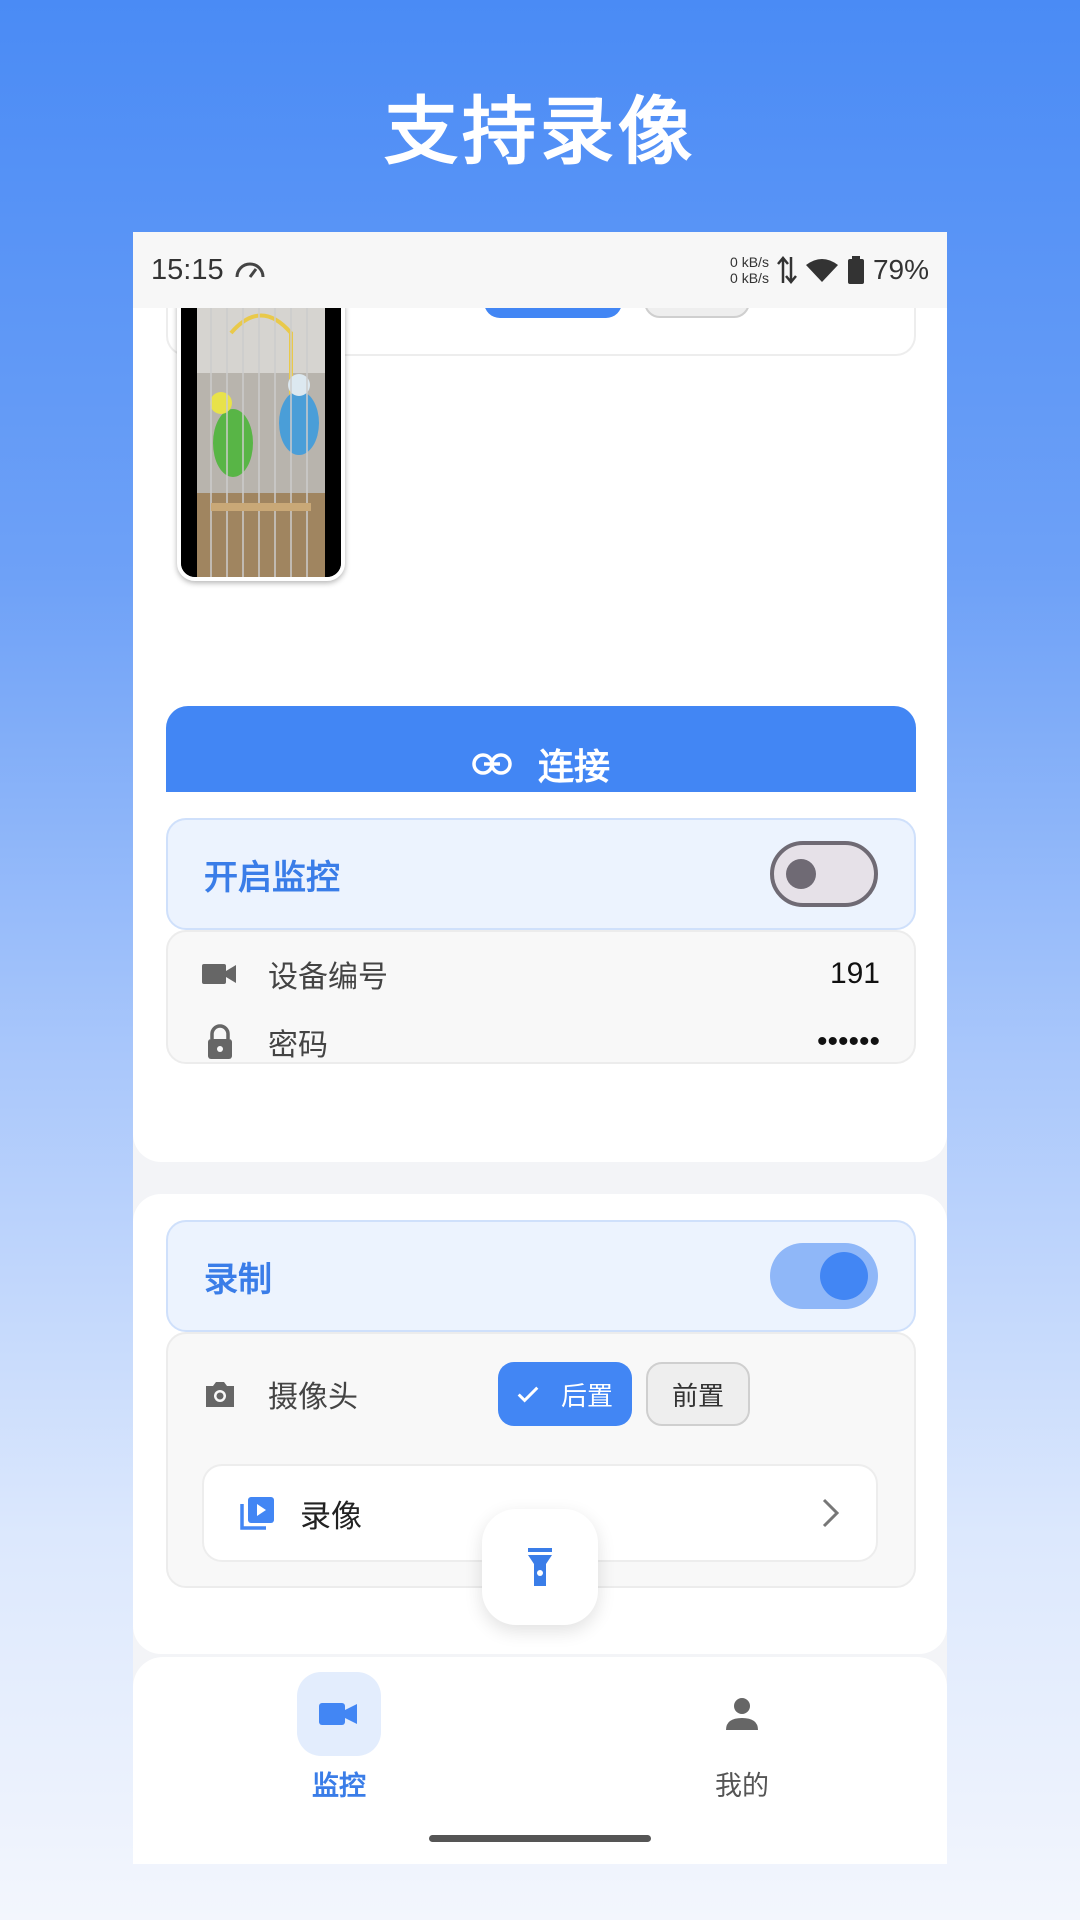 Image resolution: width=1080 pixels, height=1920 pixels. Describe the element at coordinates (831, 1513) in the screenshot. I see `chevron-right-icon` at that location.